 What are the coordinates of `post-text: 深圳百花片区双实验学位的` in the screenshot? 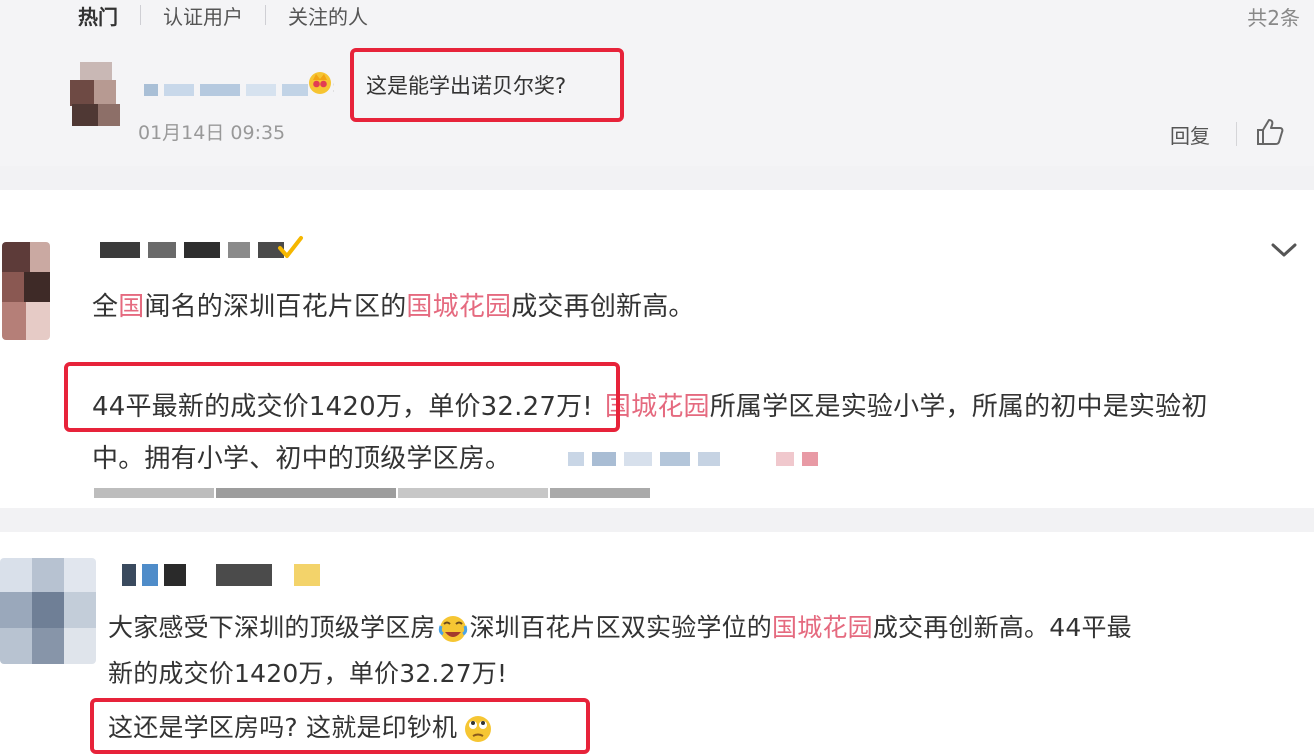 It's located at (621, 627).